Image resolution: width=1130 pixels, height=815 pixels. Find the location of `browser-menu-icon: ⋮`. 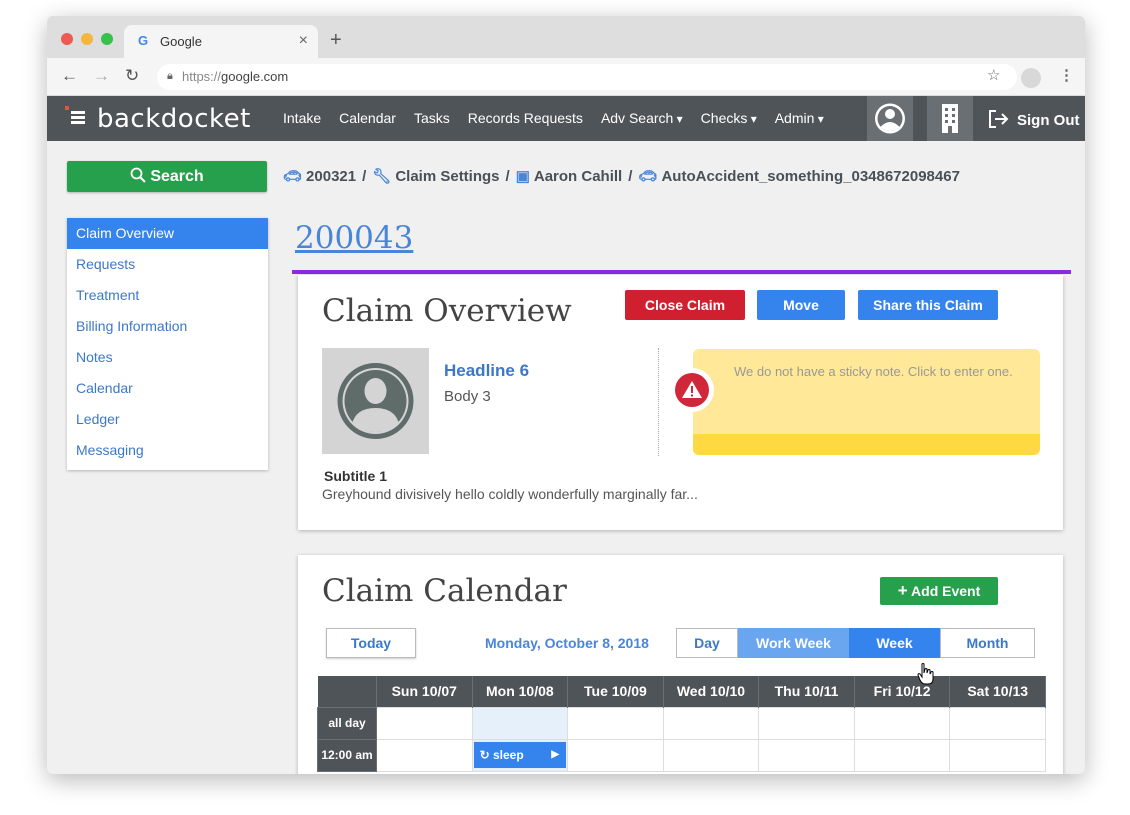

browser-menu-icon: ⋮ is located at coordinates (1066, 76).